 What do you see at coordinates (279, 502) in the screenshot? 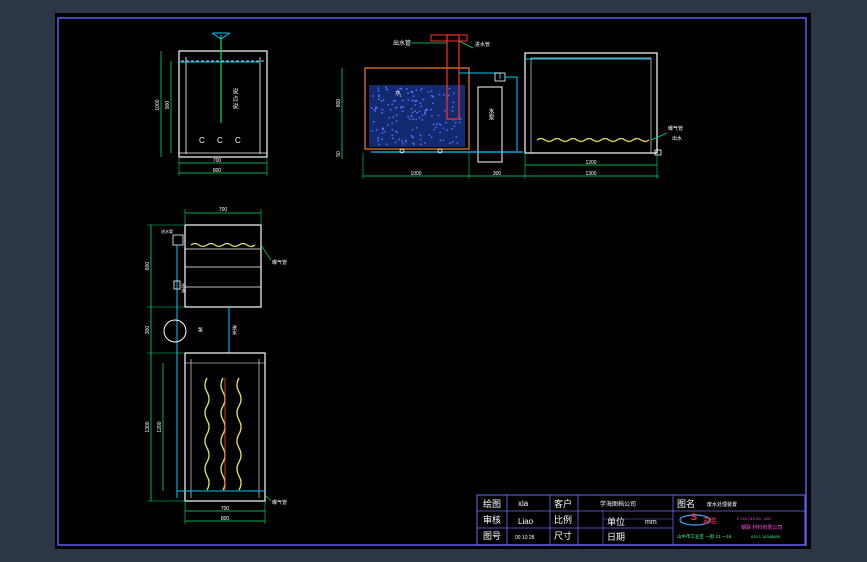
I see `plan-aerator-label-lower: 曝气管` at bounding box center [279, 502].